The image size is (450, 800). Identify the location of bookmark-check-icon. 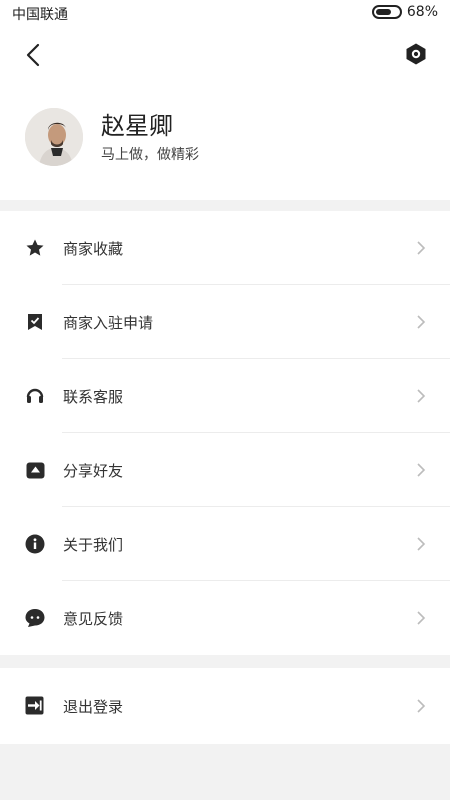
(35, 322).